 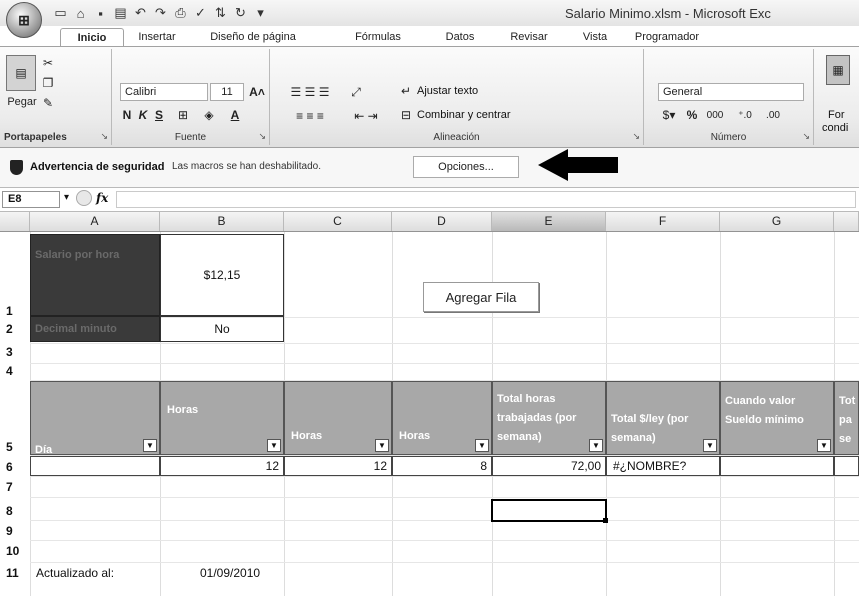 I want to click on open-icon: ⌂, so click(x=80, y=13).